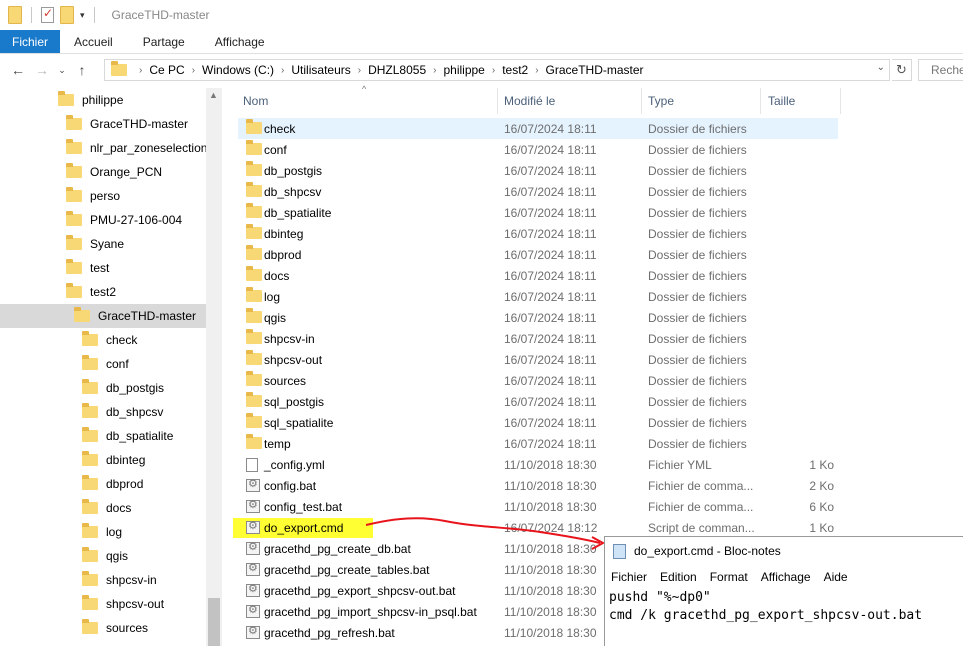  Describe the element at coordinates (881, 67) in the screenshot. I see `chevron-down-icon: ⌄` at that location.